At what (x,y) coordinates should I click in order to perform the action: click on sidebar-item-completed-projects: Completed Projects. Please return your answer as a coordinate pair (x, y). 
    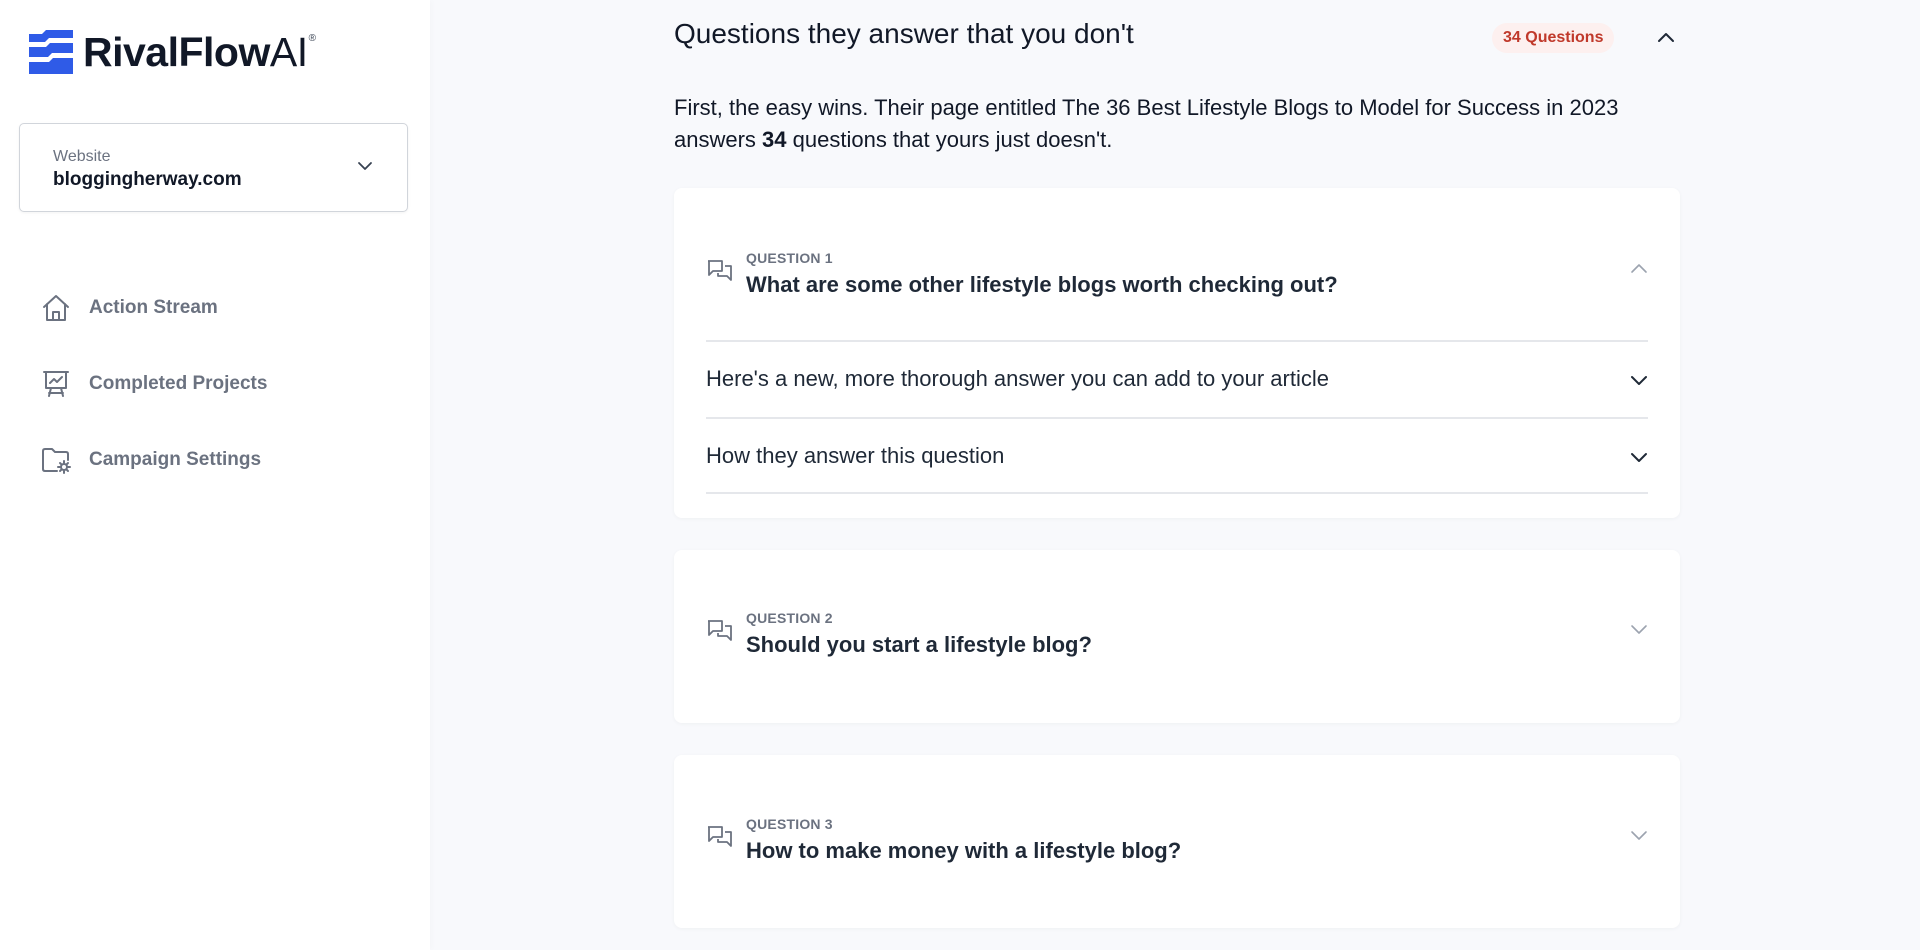
    Looking at the image, I should click on (153, 384).